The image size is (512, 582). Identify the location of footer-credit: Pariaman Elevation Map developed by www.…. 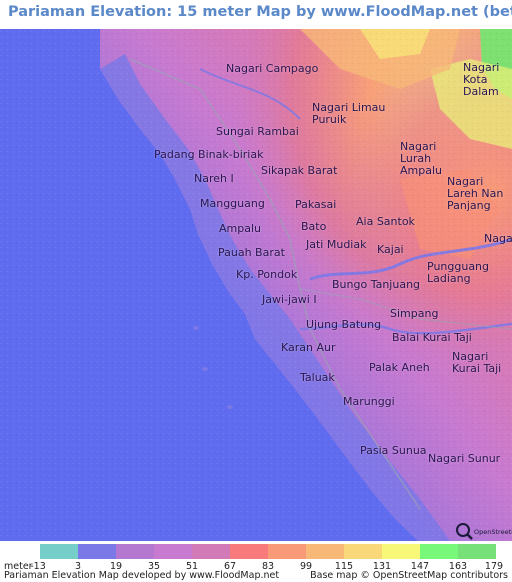
(142, 575).